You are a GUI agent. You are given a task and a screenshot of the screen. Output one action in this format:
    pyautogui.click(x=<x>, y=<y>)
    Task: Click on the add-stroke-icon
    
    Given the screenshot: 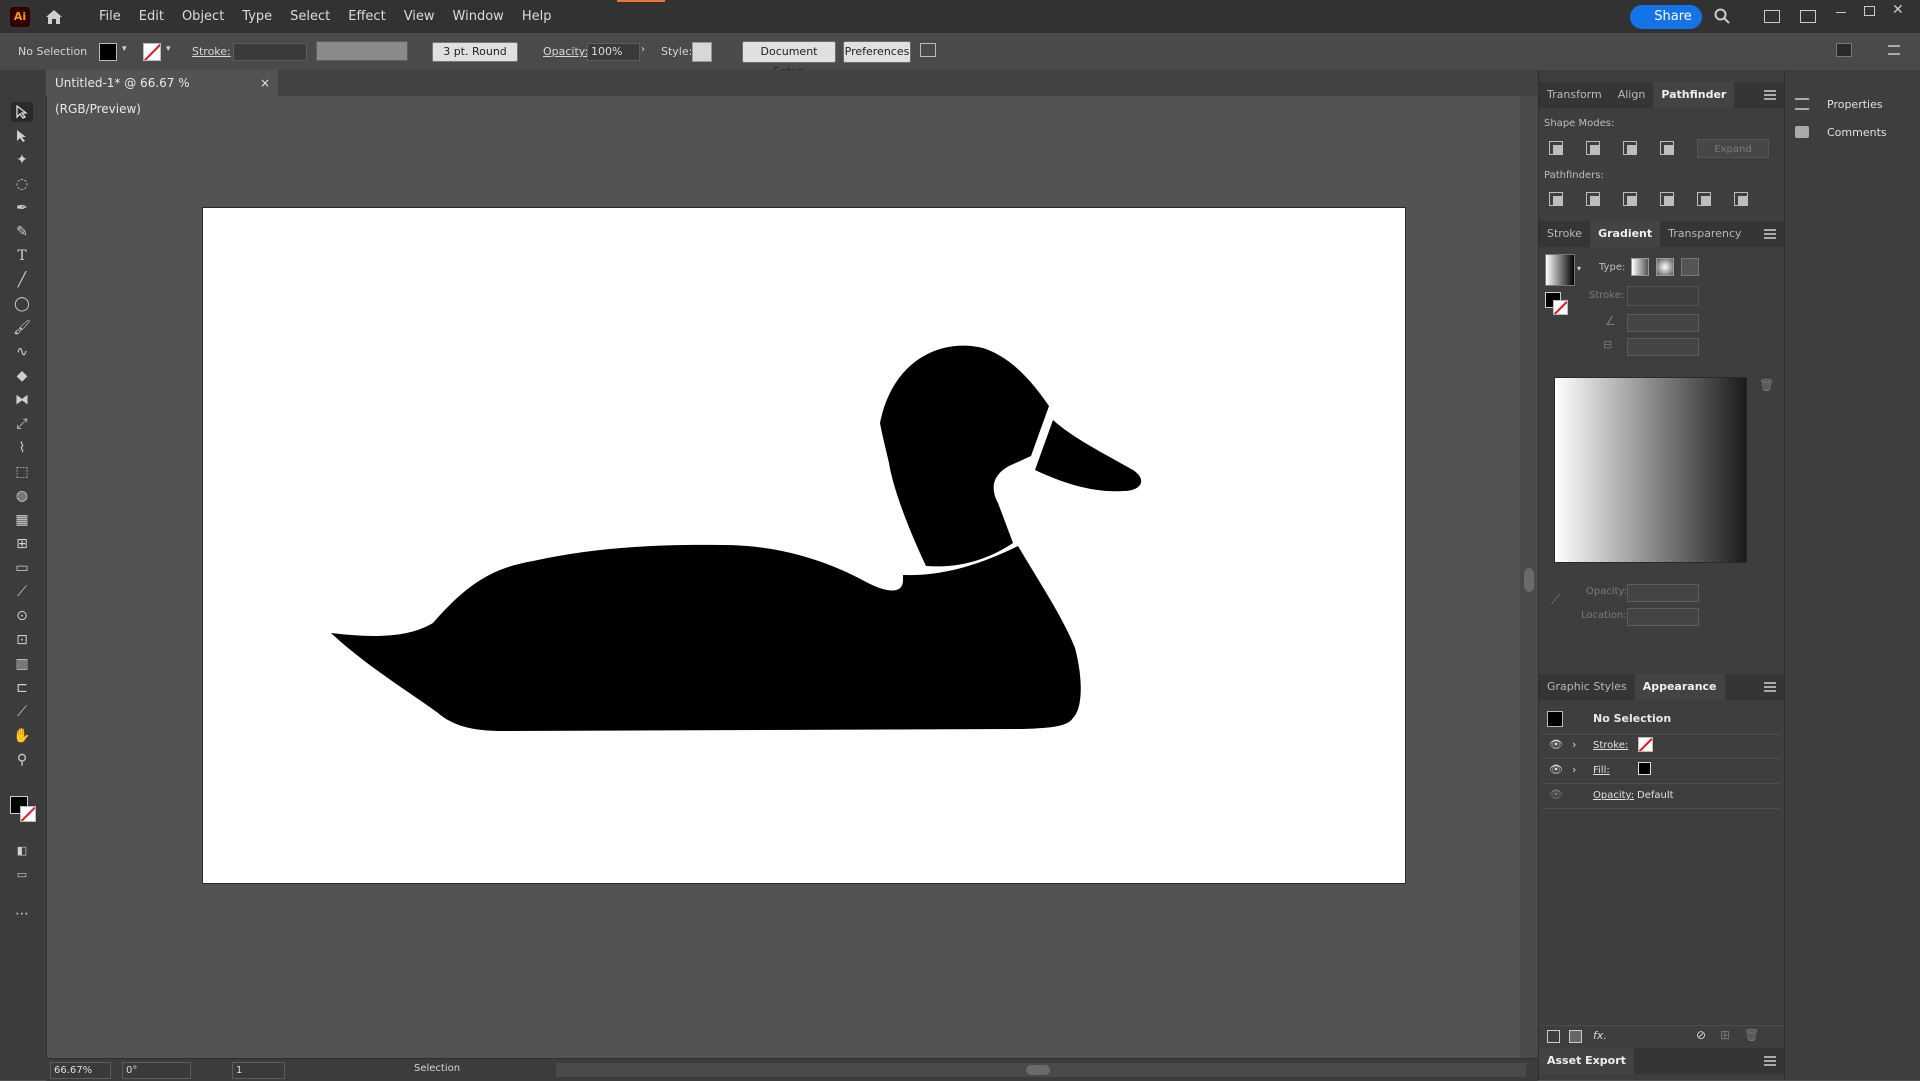 What is the action you would take?
    pyautogui.click(x=1553, y=1036)
    